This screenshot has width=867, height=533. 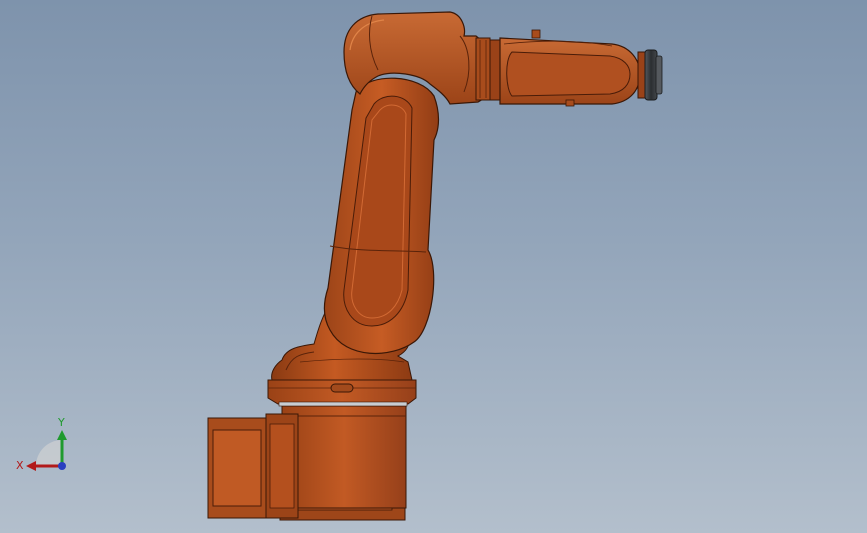 I want to click on robot-lower-arm, so click(x=381, y=216).